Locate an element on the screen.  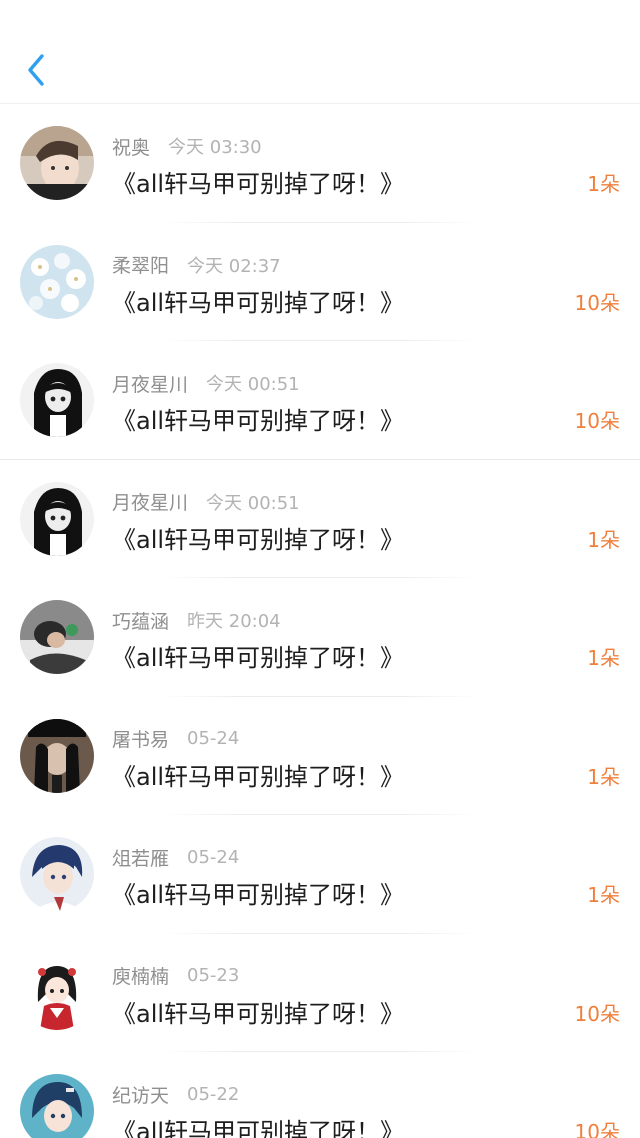
record-meta: 巧蕴涵 昨天 20:04 is located at coordinates (196, 620).